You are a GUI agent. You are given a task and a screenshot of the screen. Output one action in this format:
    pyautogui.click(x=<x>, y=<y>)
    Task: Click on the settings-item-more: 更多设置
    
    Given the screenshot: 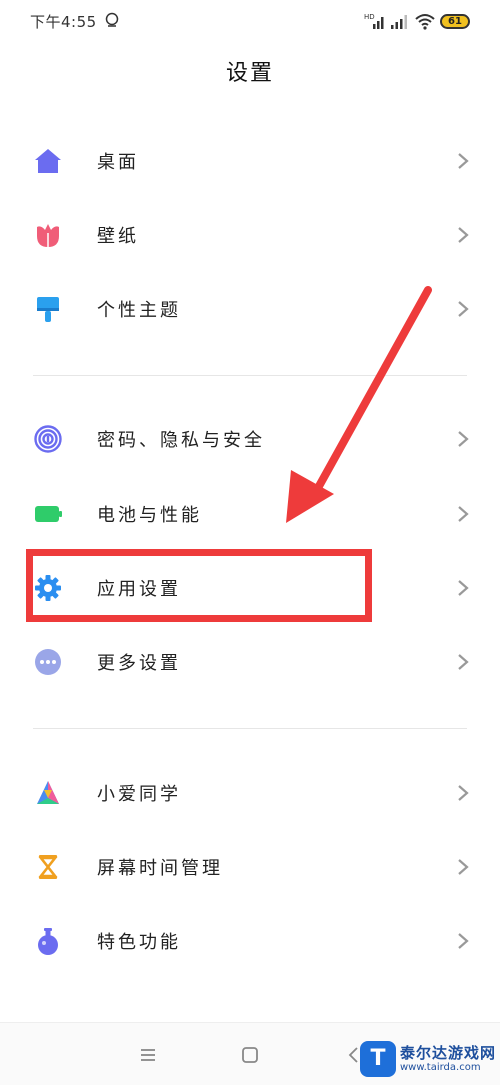 What is the action you would take?
    pyautogui.click(x=250, y=662)
    